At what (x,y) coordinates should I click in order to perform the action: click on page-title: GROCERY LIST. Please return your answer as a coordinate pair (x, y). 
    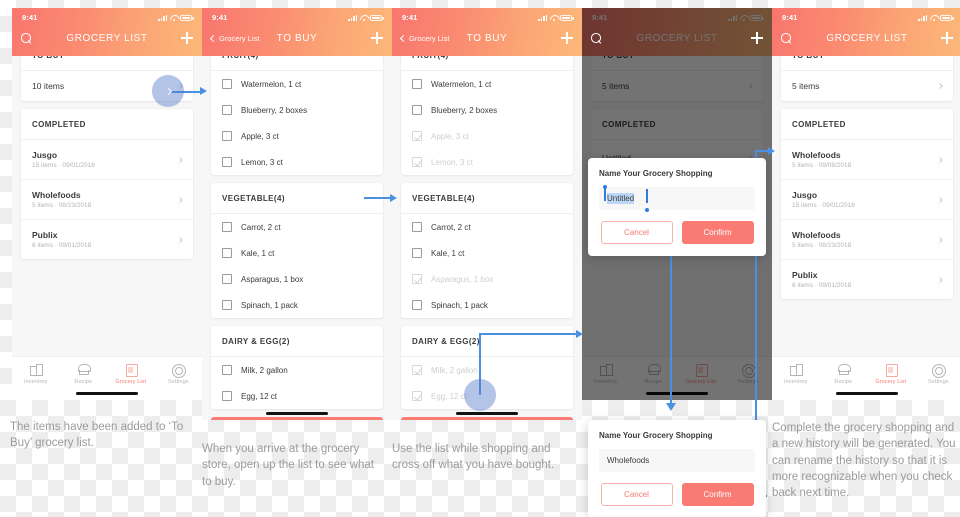
    Looking at the image, I should click on (867, 38).